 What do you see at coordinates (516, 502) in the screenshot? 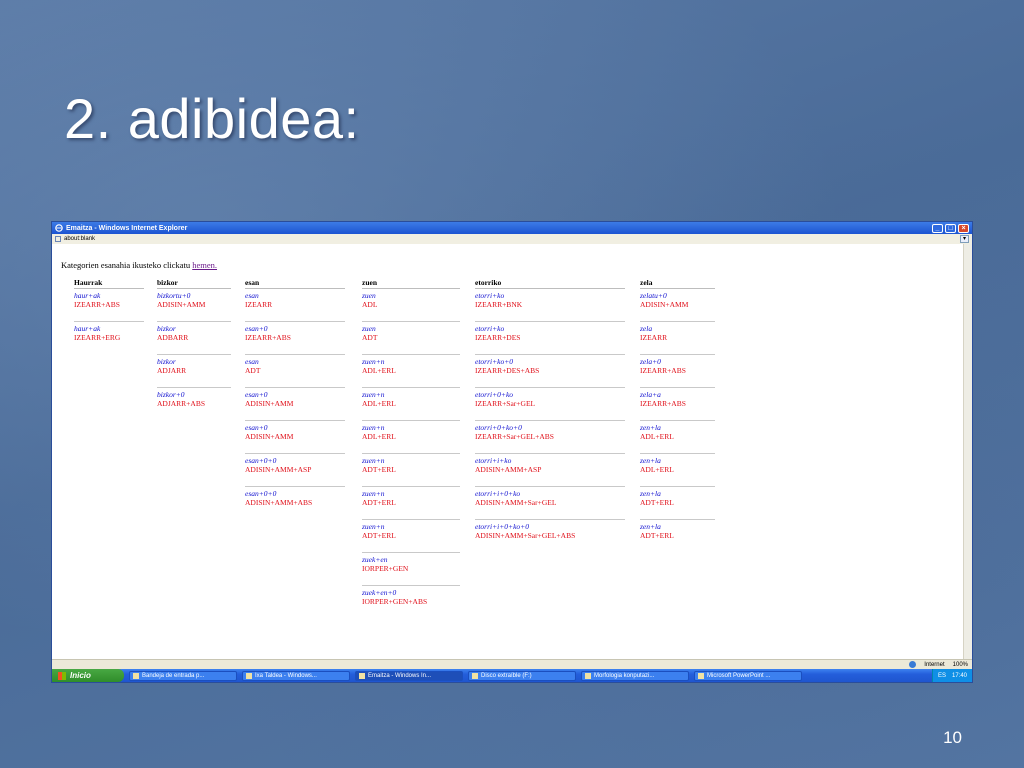
I see `morph-category: ADISIN+AMM+Sar+GEL` at bounding box center [516, 502].